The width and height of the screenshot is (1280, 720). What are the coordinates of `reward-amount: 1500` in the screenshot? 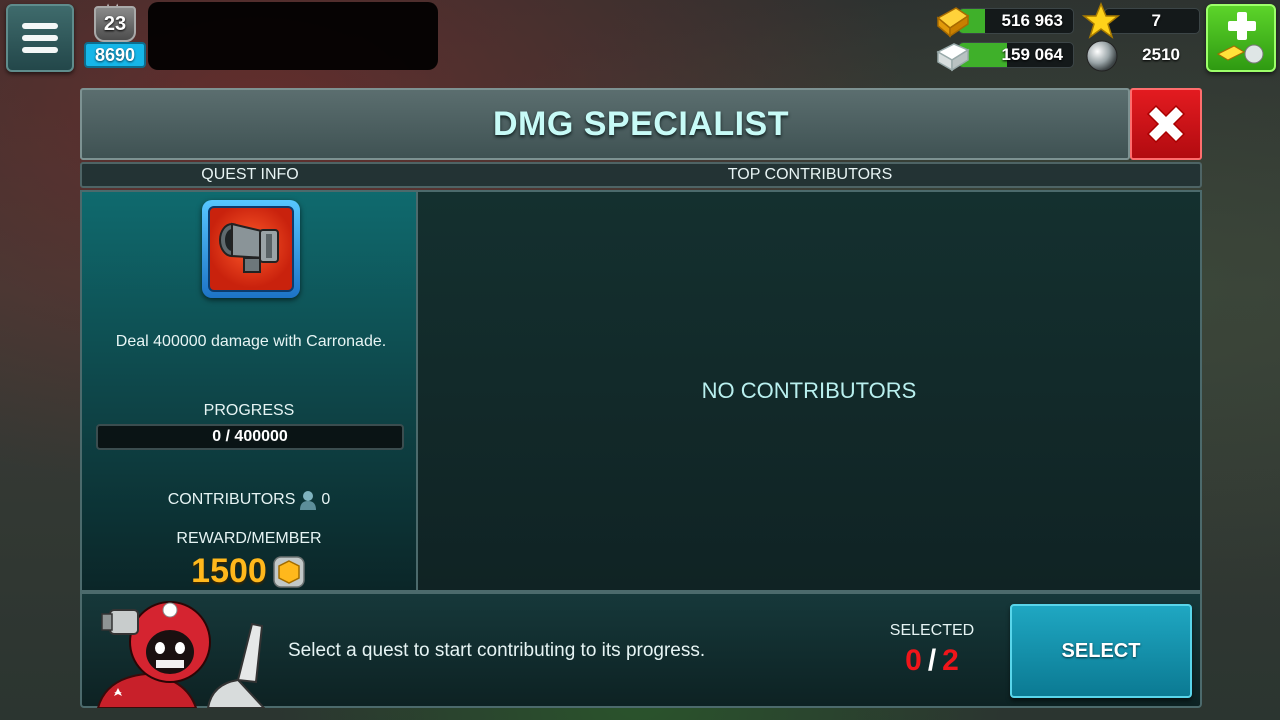 It's located at (229, 571).